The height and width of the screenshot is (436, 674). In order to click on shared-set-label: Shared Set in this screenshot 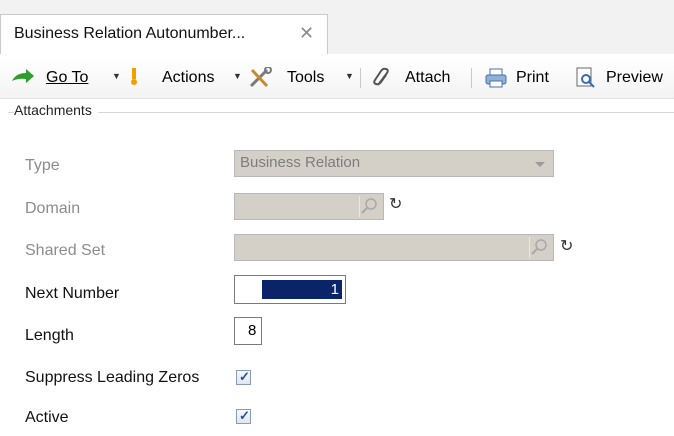, I will do `click(65, 250)`.